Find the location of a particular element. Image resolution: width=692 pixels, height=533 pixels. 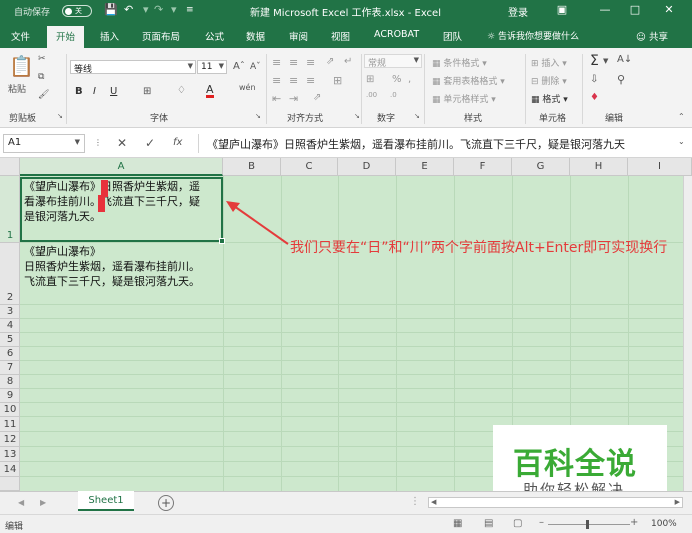

formula-input: 《望庐山瀑布》日照香炉生紫烟，遥看瀑布挂前川。飞流直下三千尺，疑是银河落九天 is located at coordinates (443, 143).